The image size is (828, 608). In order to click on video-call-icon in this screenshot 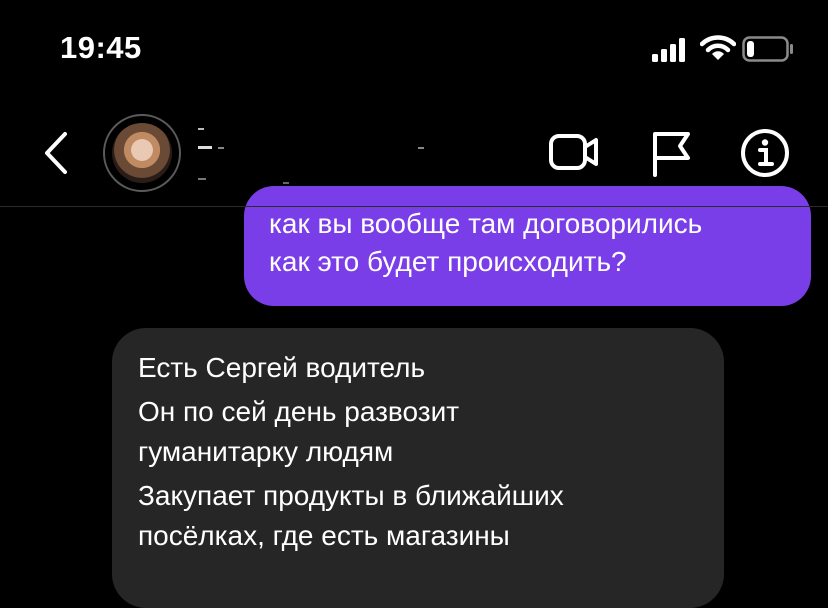, I will do `click(573, 152)`.